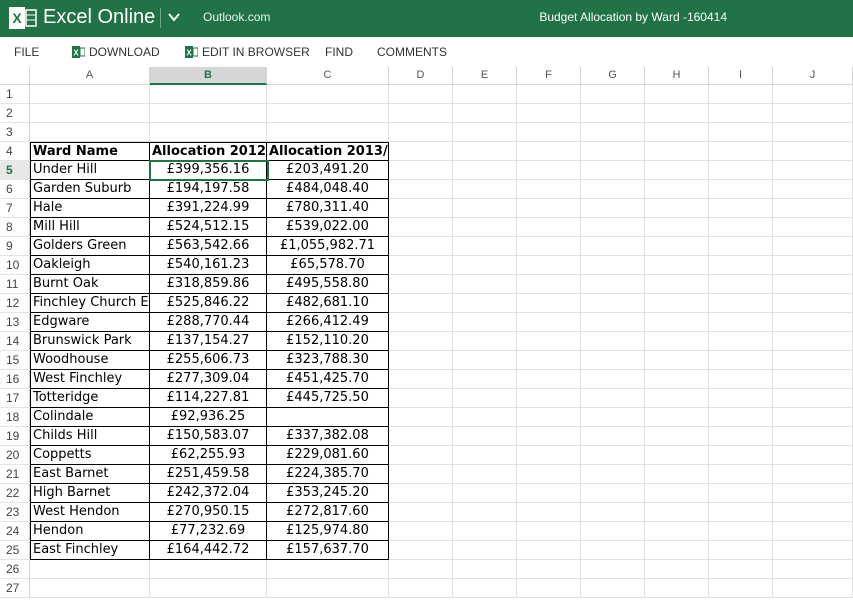 This screenshot has height=612, width=853. I want to click on cell-h1, so click(677, 94).